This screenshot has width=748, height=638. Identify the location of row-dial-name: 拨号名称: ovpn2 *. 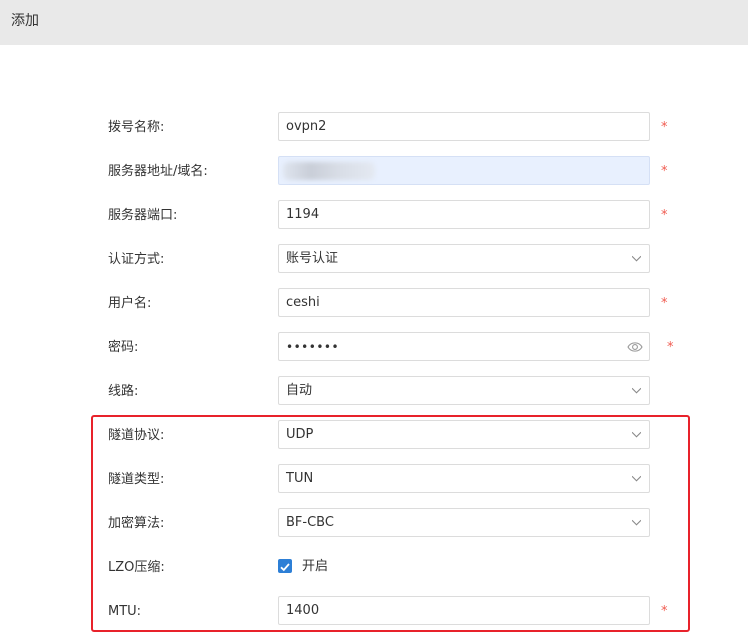
(374, 128).